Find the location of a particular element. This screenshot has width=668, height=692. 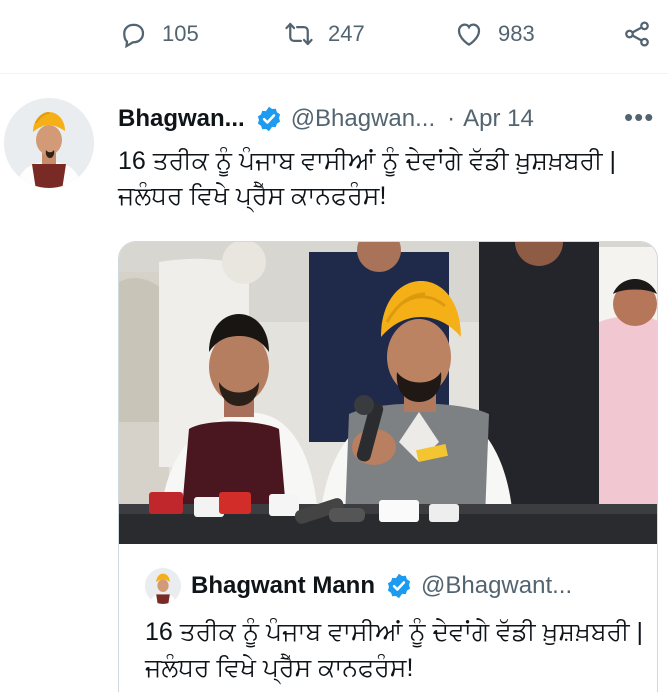

retweet-count: 247 is located at coordinates (346, 33).